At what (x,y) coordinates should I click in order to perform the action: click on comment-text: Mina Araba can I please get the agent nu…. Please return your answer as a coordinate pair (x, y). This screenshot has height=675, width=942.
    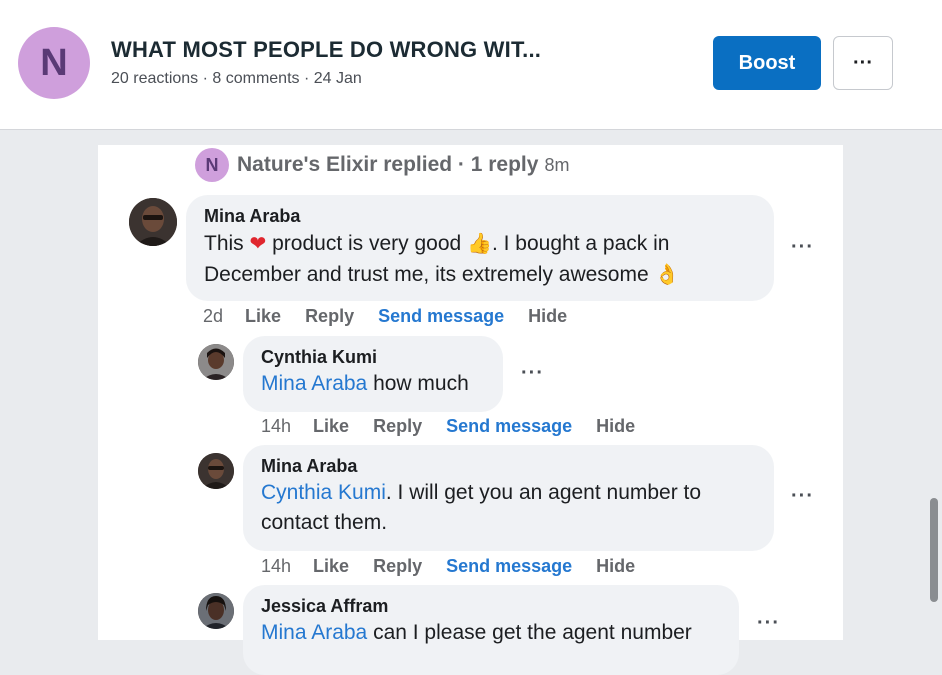
    Looking at the image, I should click on (476, 632).